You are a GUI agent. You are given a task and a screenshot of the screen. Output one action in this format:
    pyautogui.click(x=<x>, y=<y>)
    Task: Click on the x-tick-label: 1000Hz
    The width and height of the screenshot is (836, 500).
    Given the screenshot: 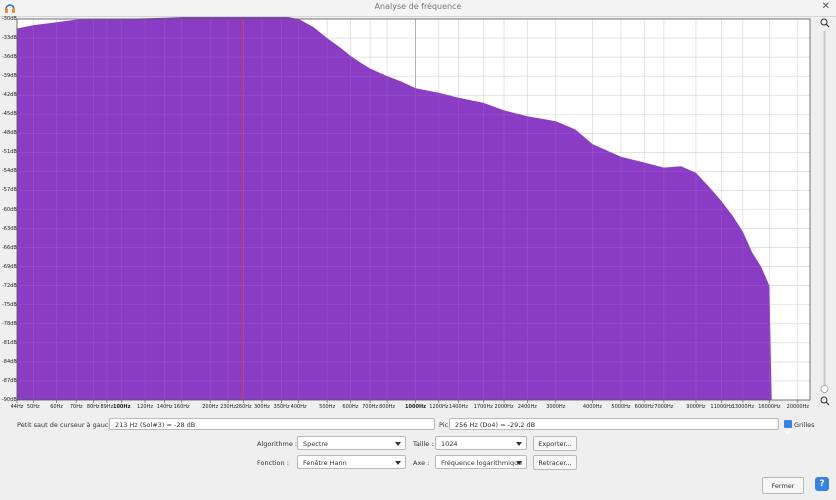 What is the action you would take?
    pyautogui.click(x=416, y=407)
    